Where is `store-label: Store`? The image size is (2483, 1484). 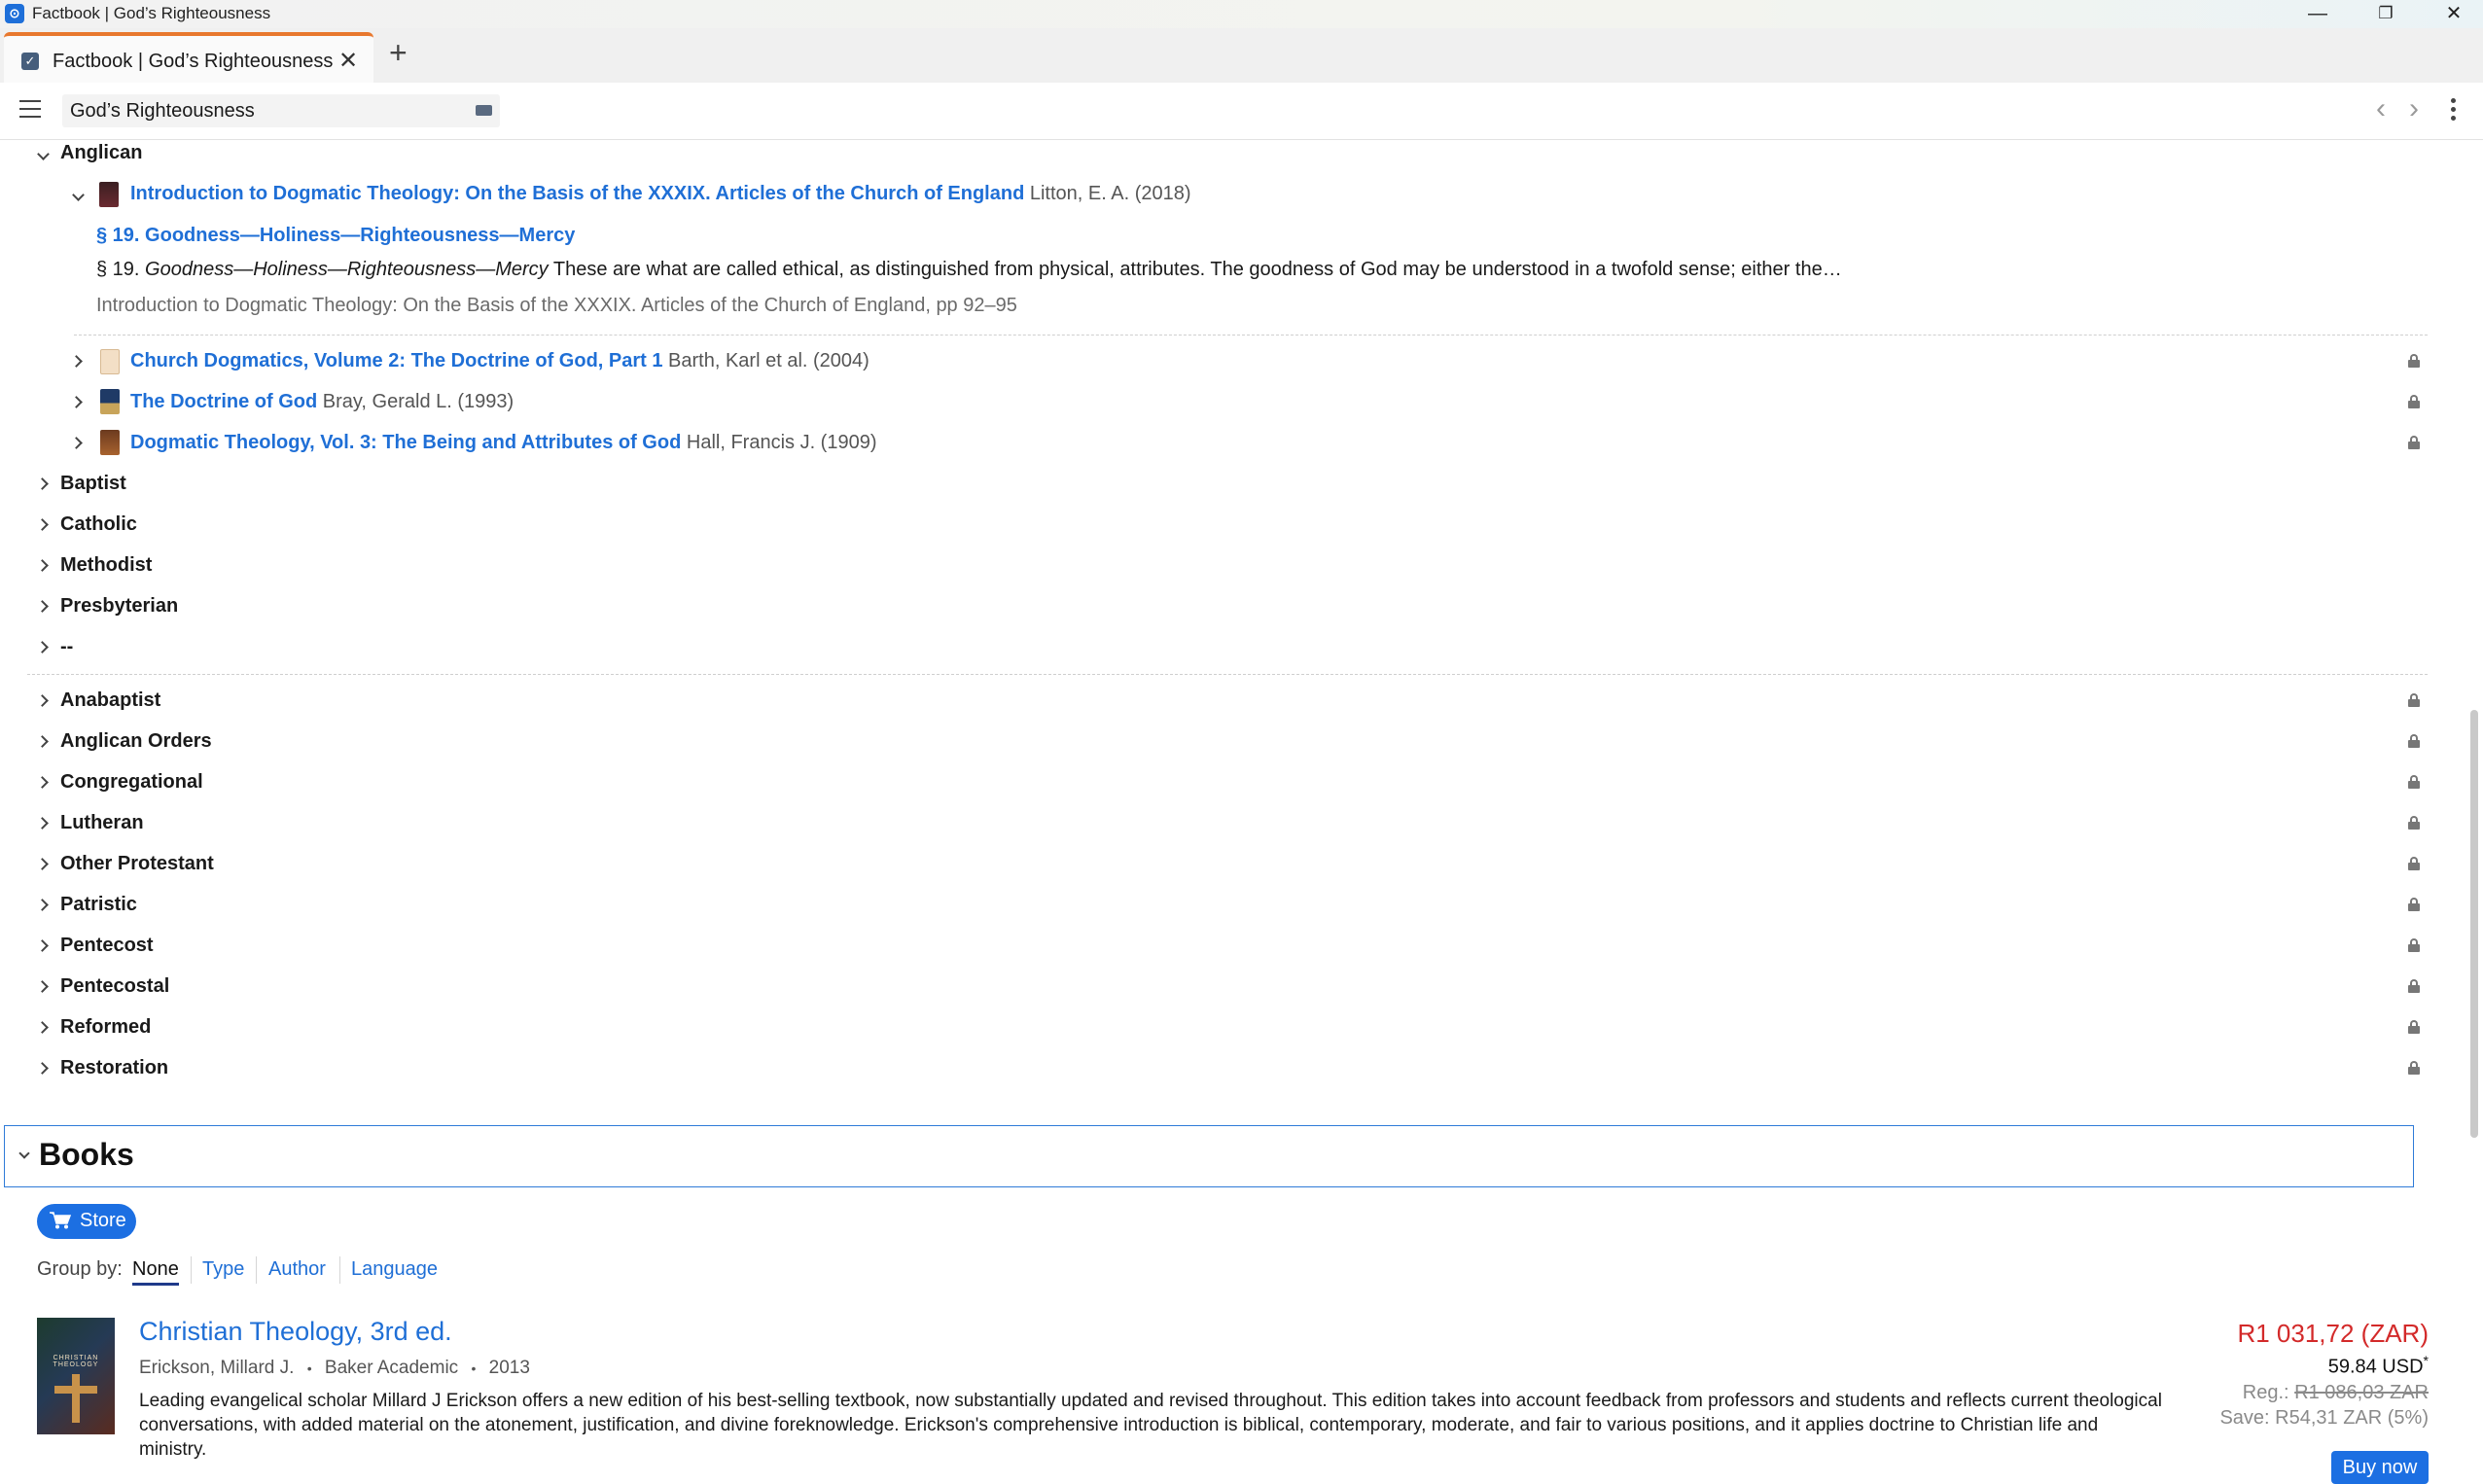 store-label: Store is located at coordinates (103, 1220).